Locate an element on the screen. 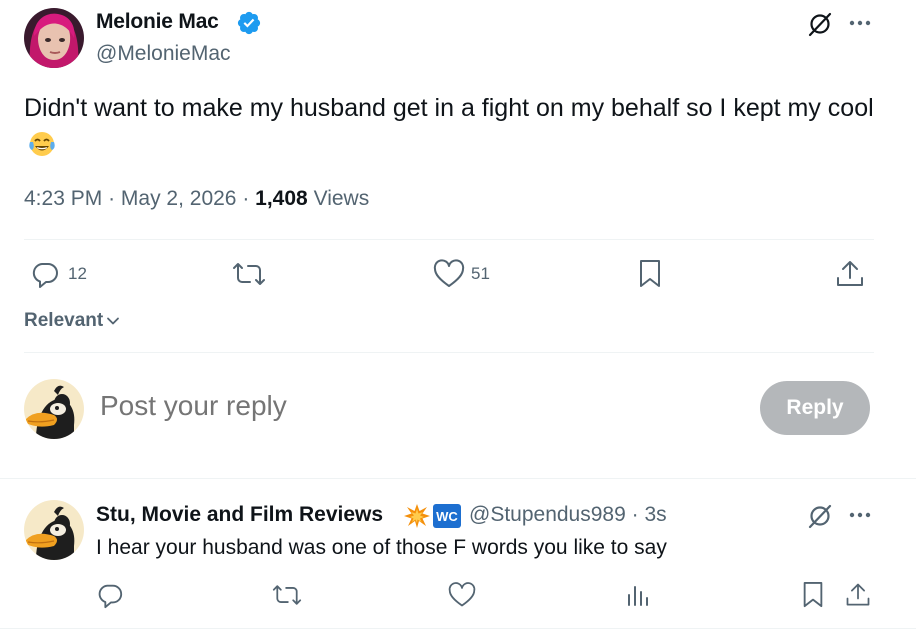  reply-action: 12 is located at coordinates (58, 274).